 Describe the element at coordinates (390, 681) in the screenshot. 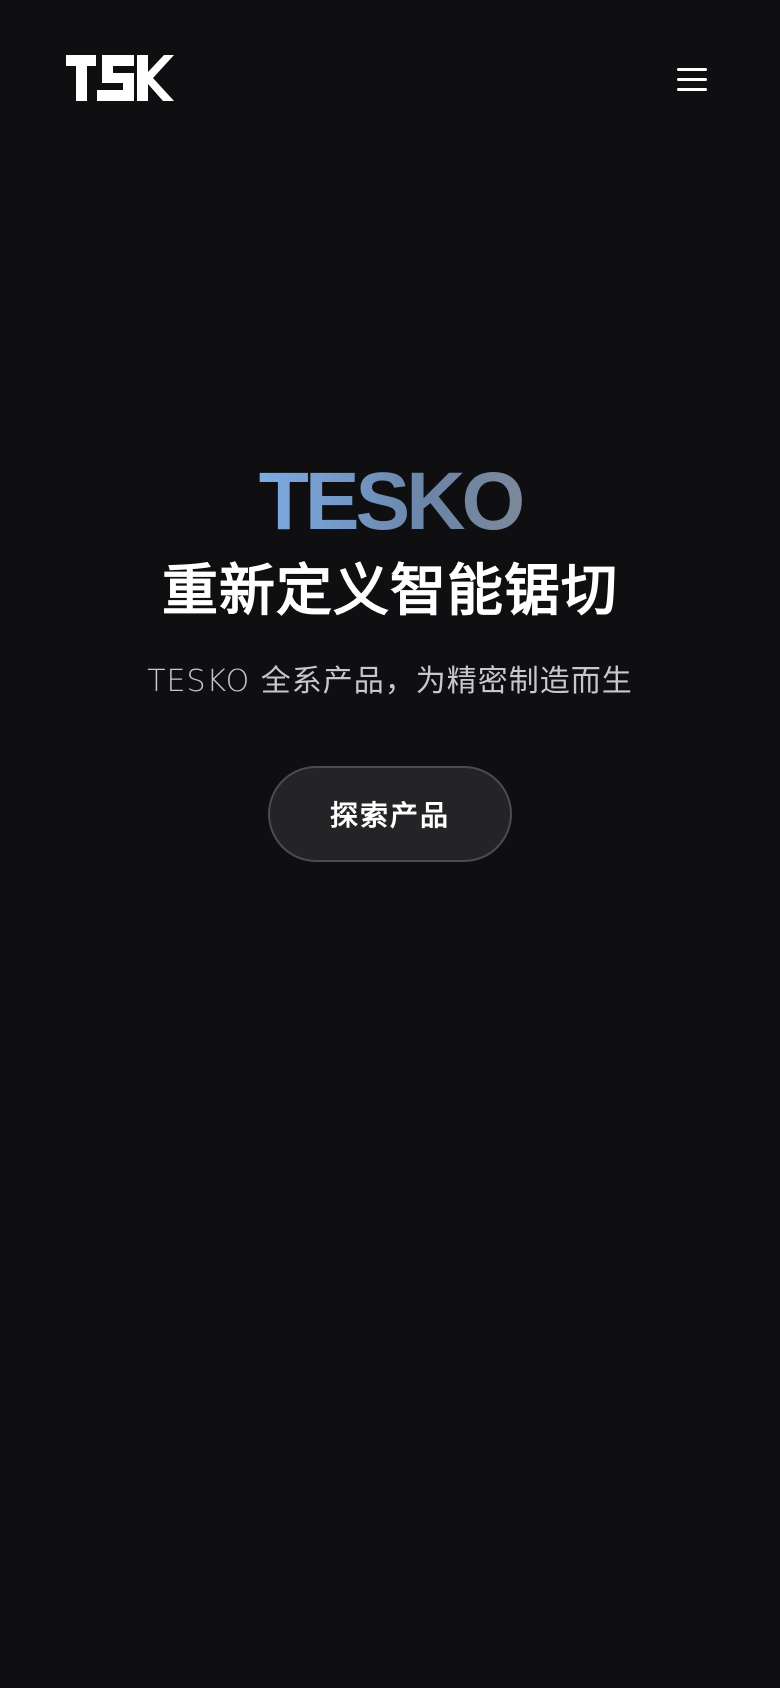

I see `hero-tagline: TESKO 全系产品，为精密制造而生` at that location.